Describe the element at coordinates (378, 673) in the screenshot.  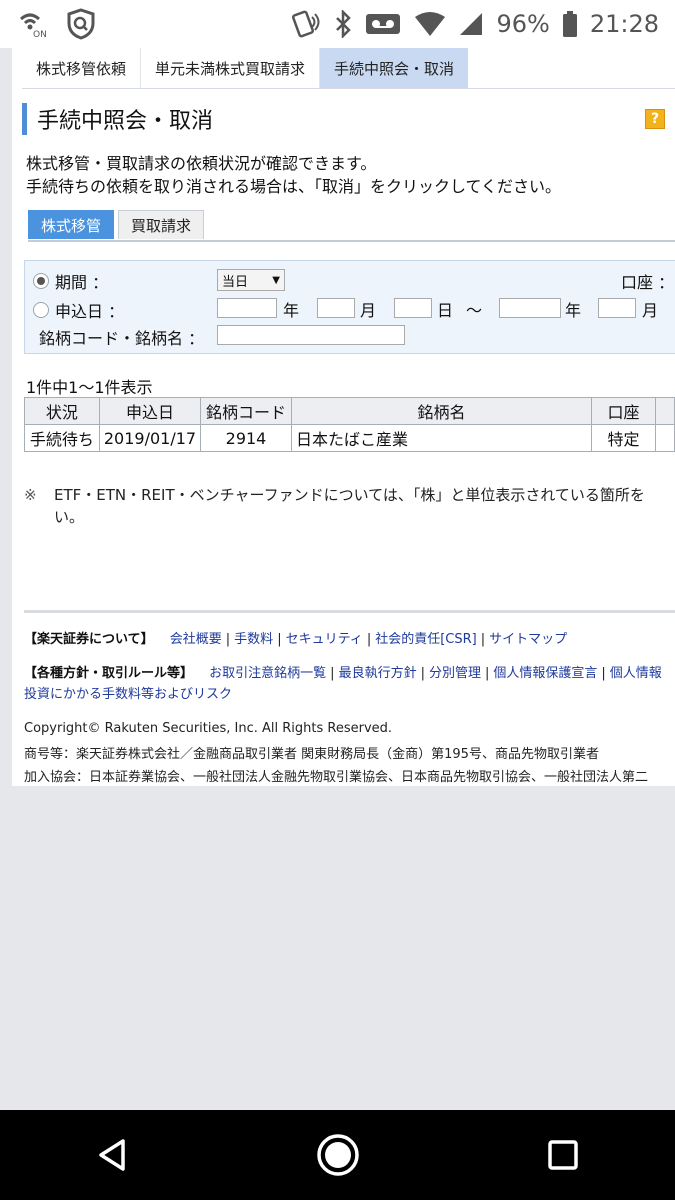
I see `link-best-execution: 最良執行方針` at that location.